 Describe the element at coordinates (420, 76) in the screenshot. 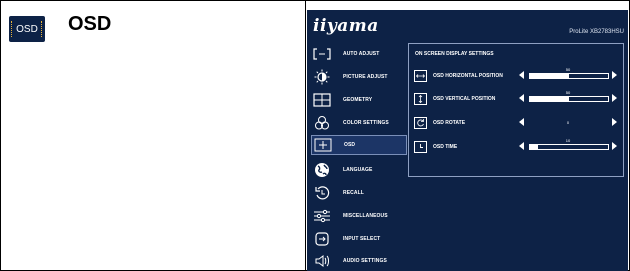

I see `horizontal-position-icon` at that location.